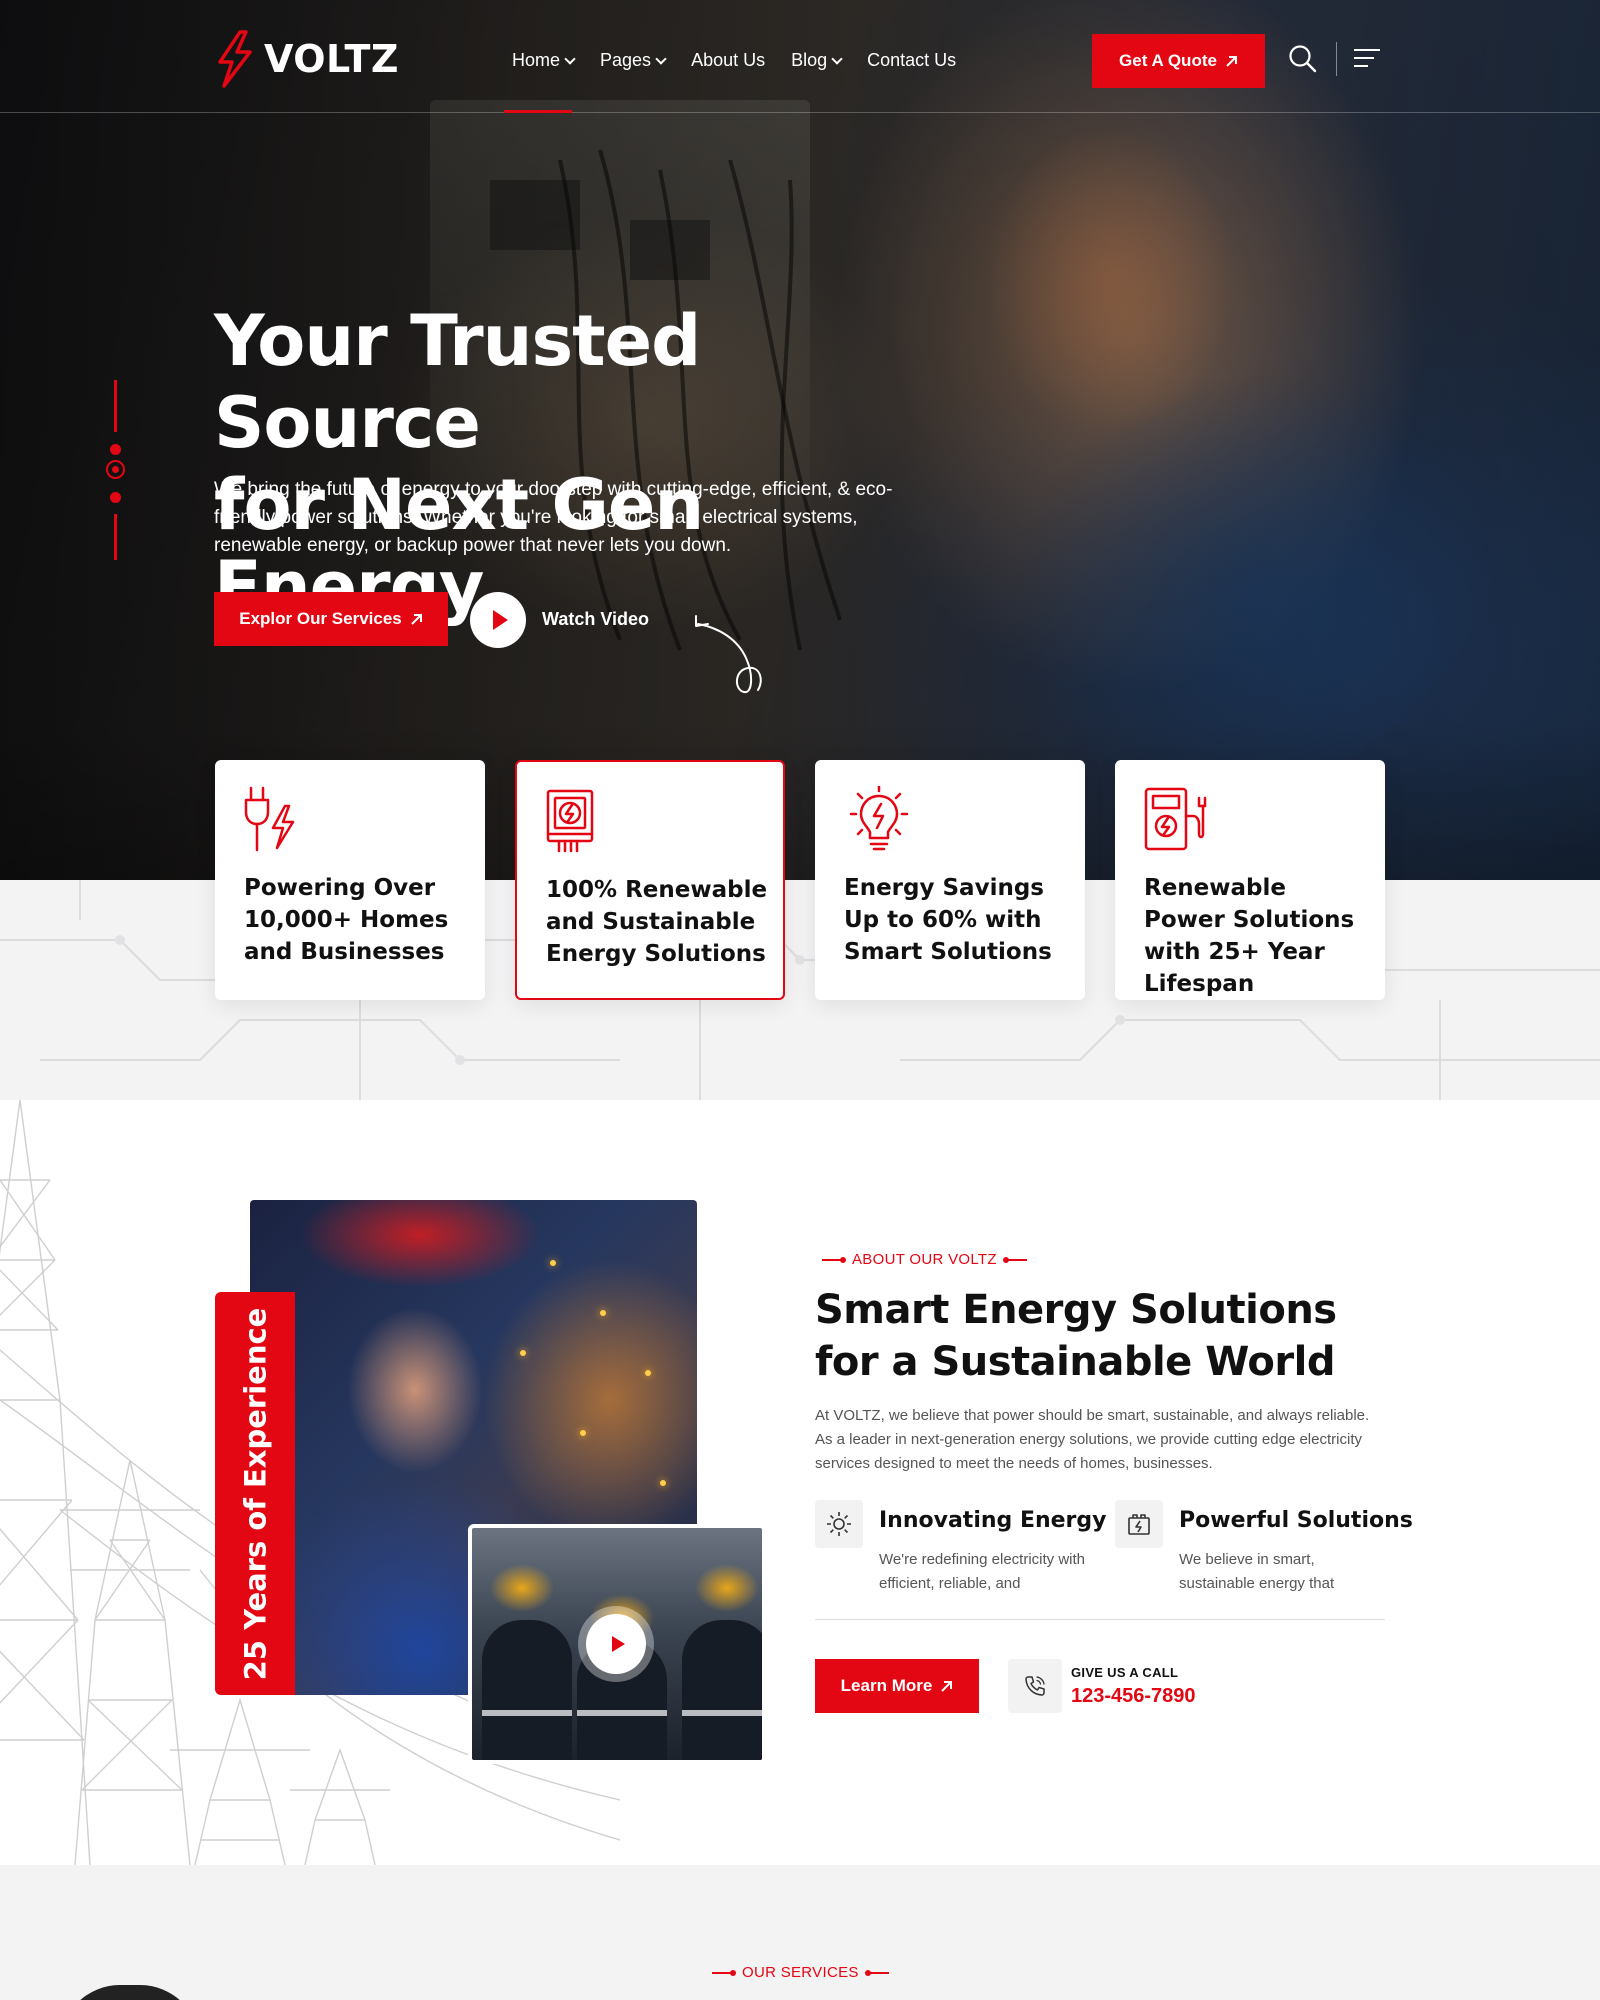 This screenshot has height=2000, width=1600. I want to click on explore-services-button: Explor Our Services, so click(331, 619).